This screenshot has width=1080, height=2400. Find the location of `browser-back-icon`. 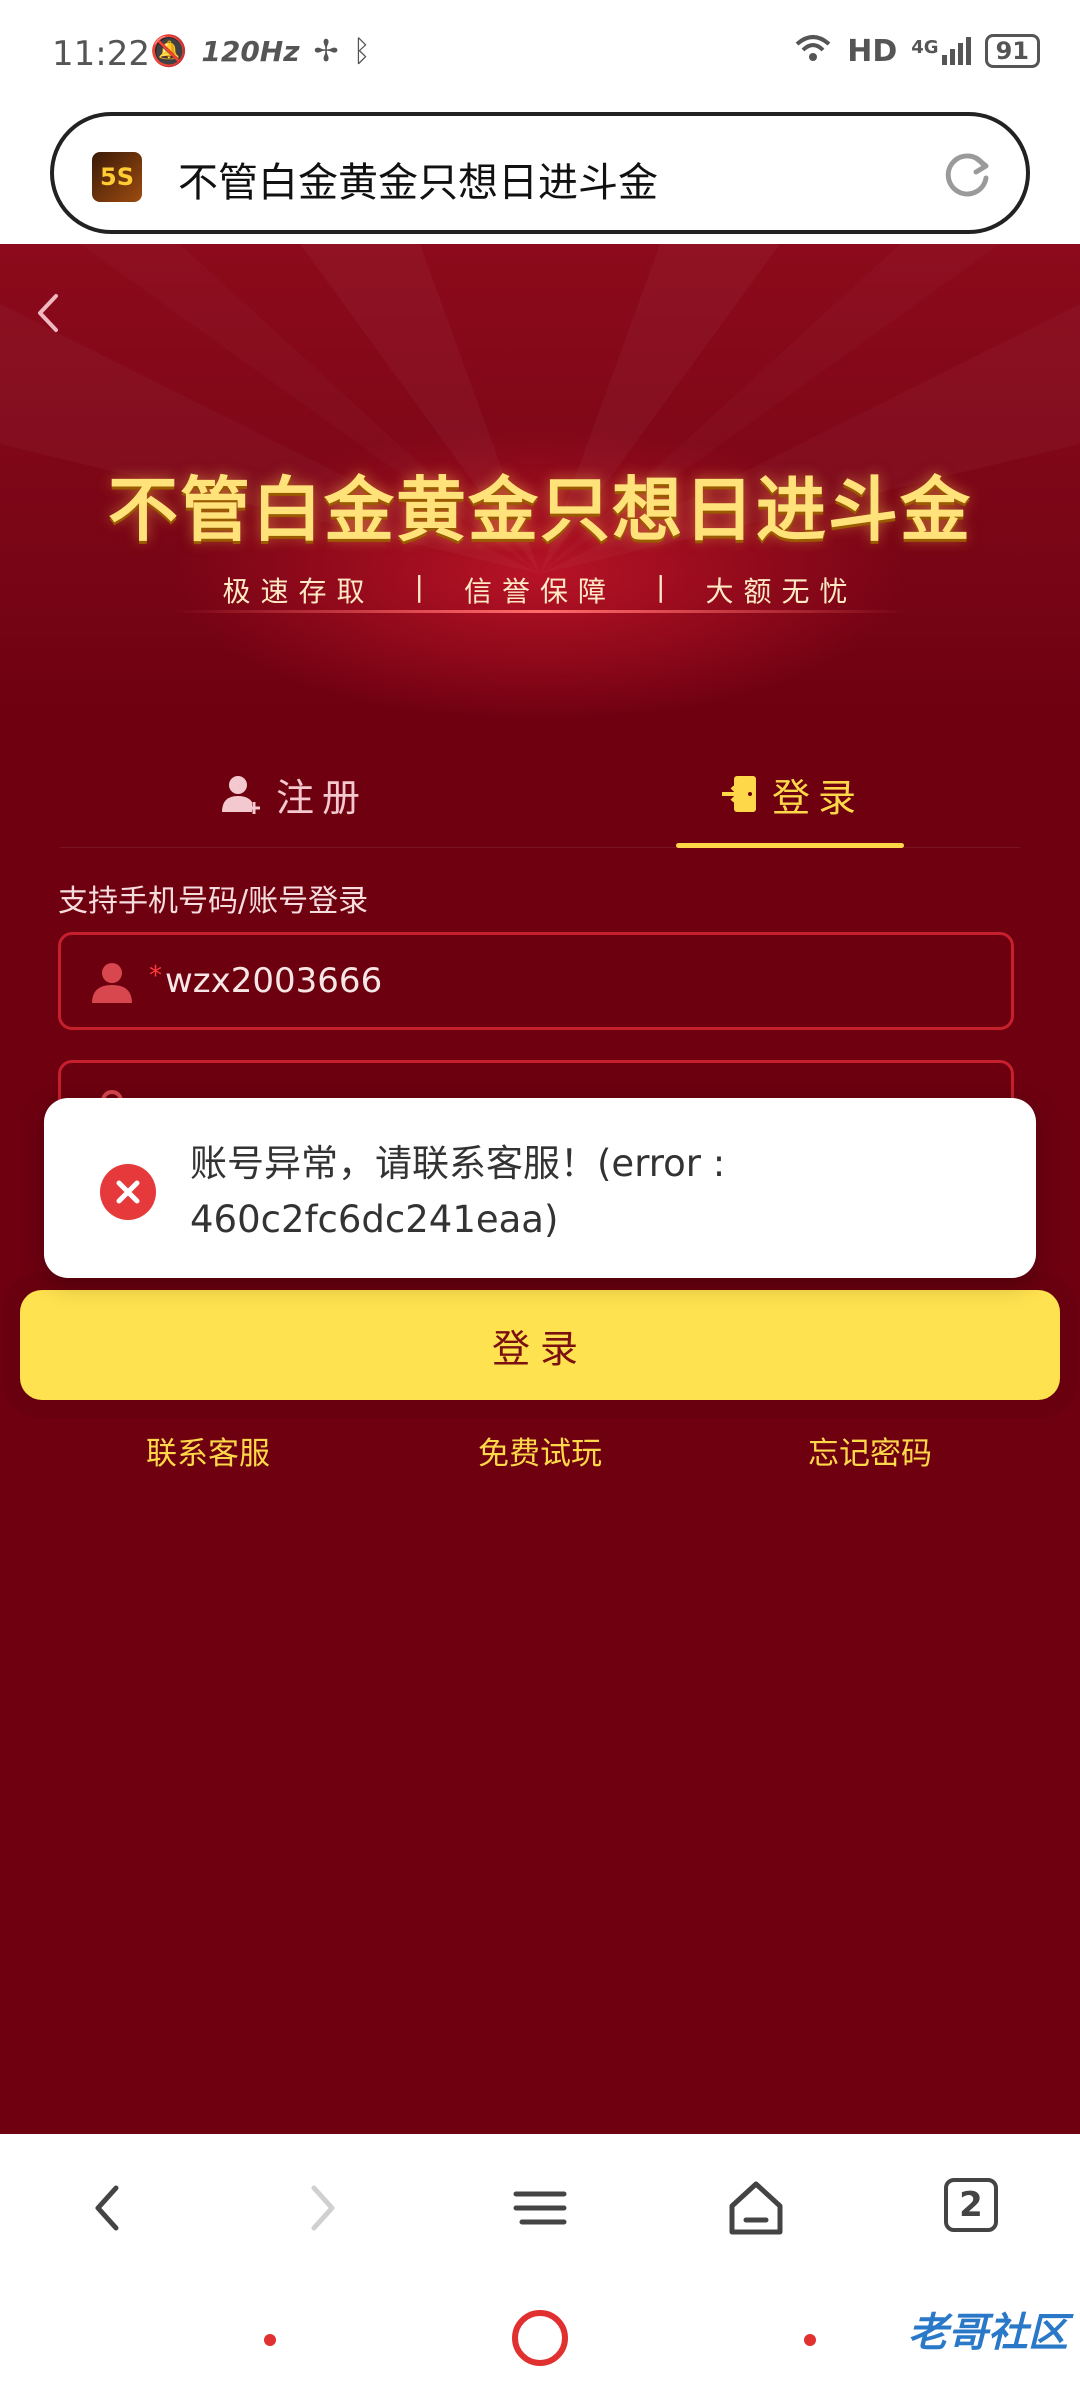

browser-back-icon is located at coordinates (108, 2208).